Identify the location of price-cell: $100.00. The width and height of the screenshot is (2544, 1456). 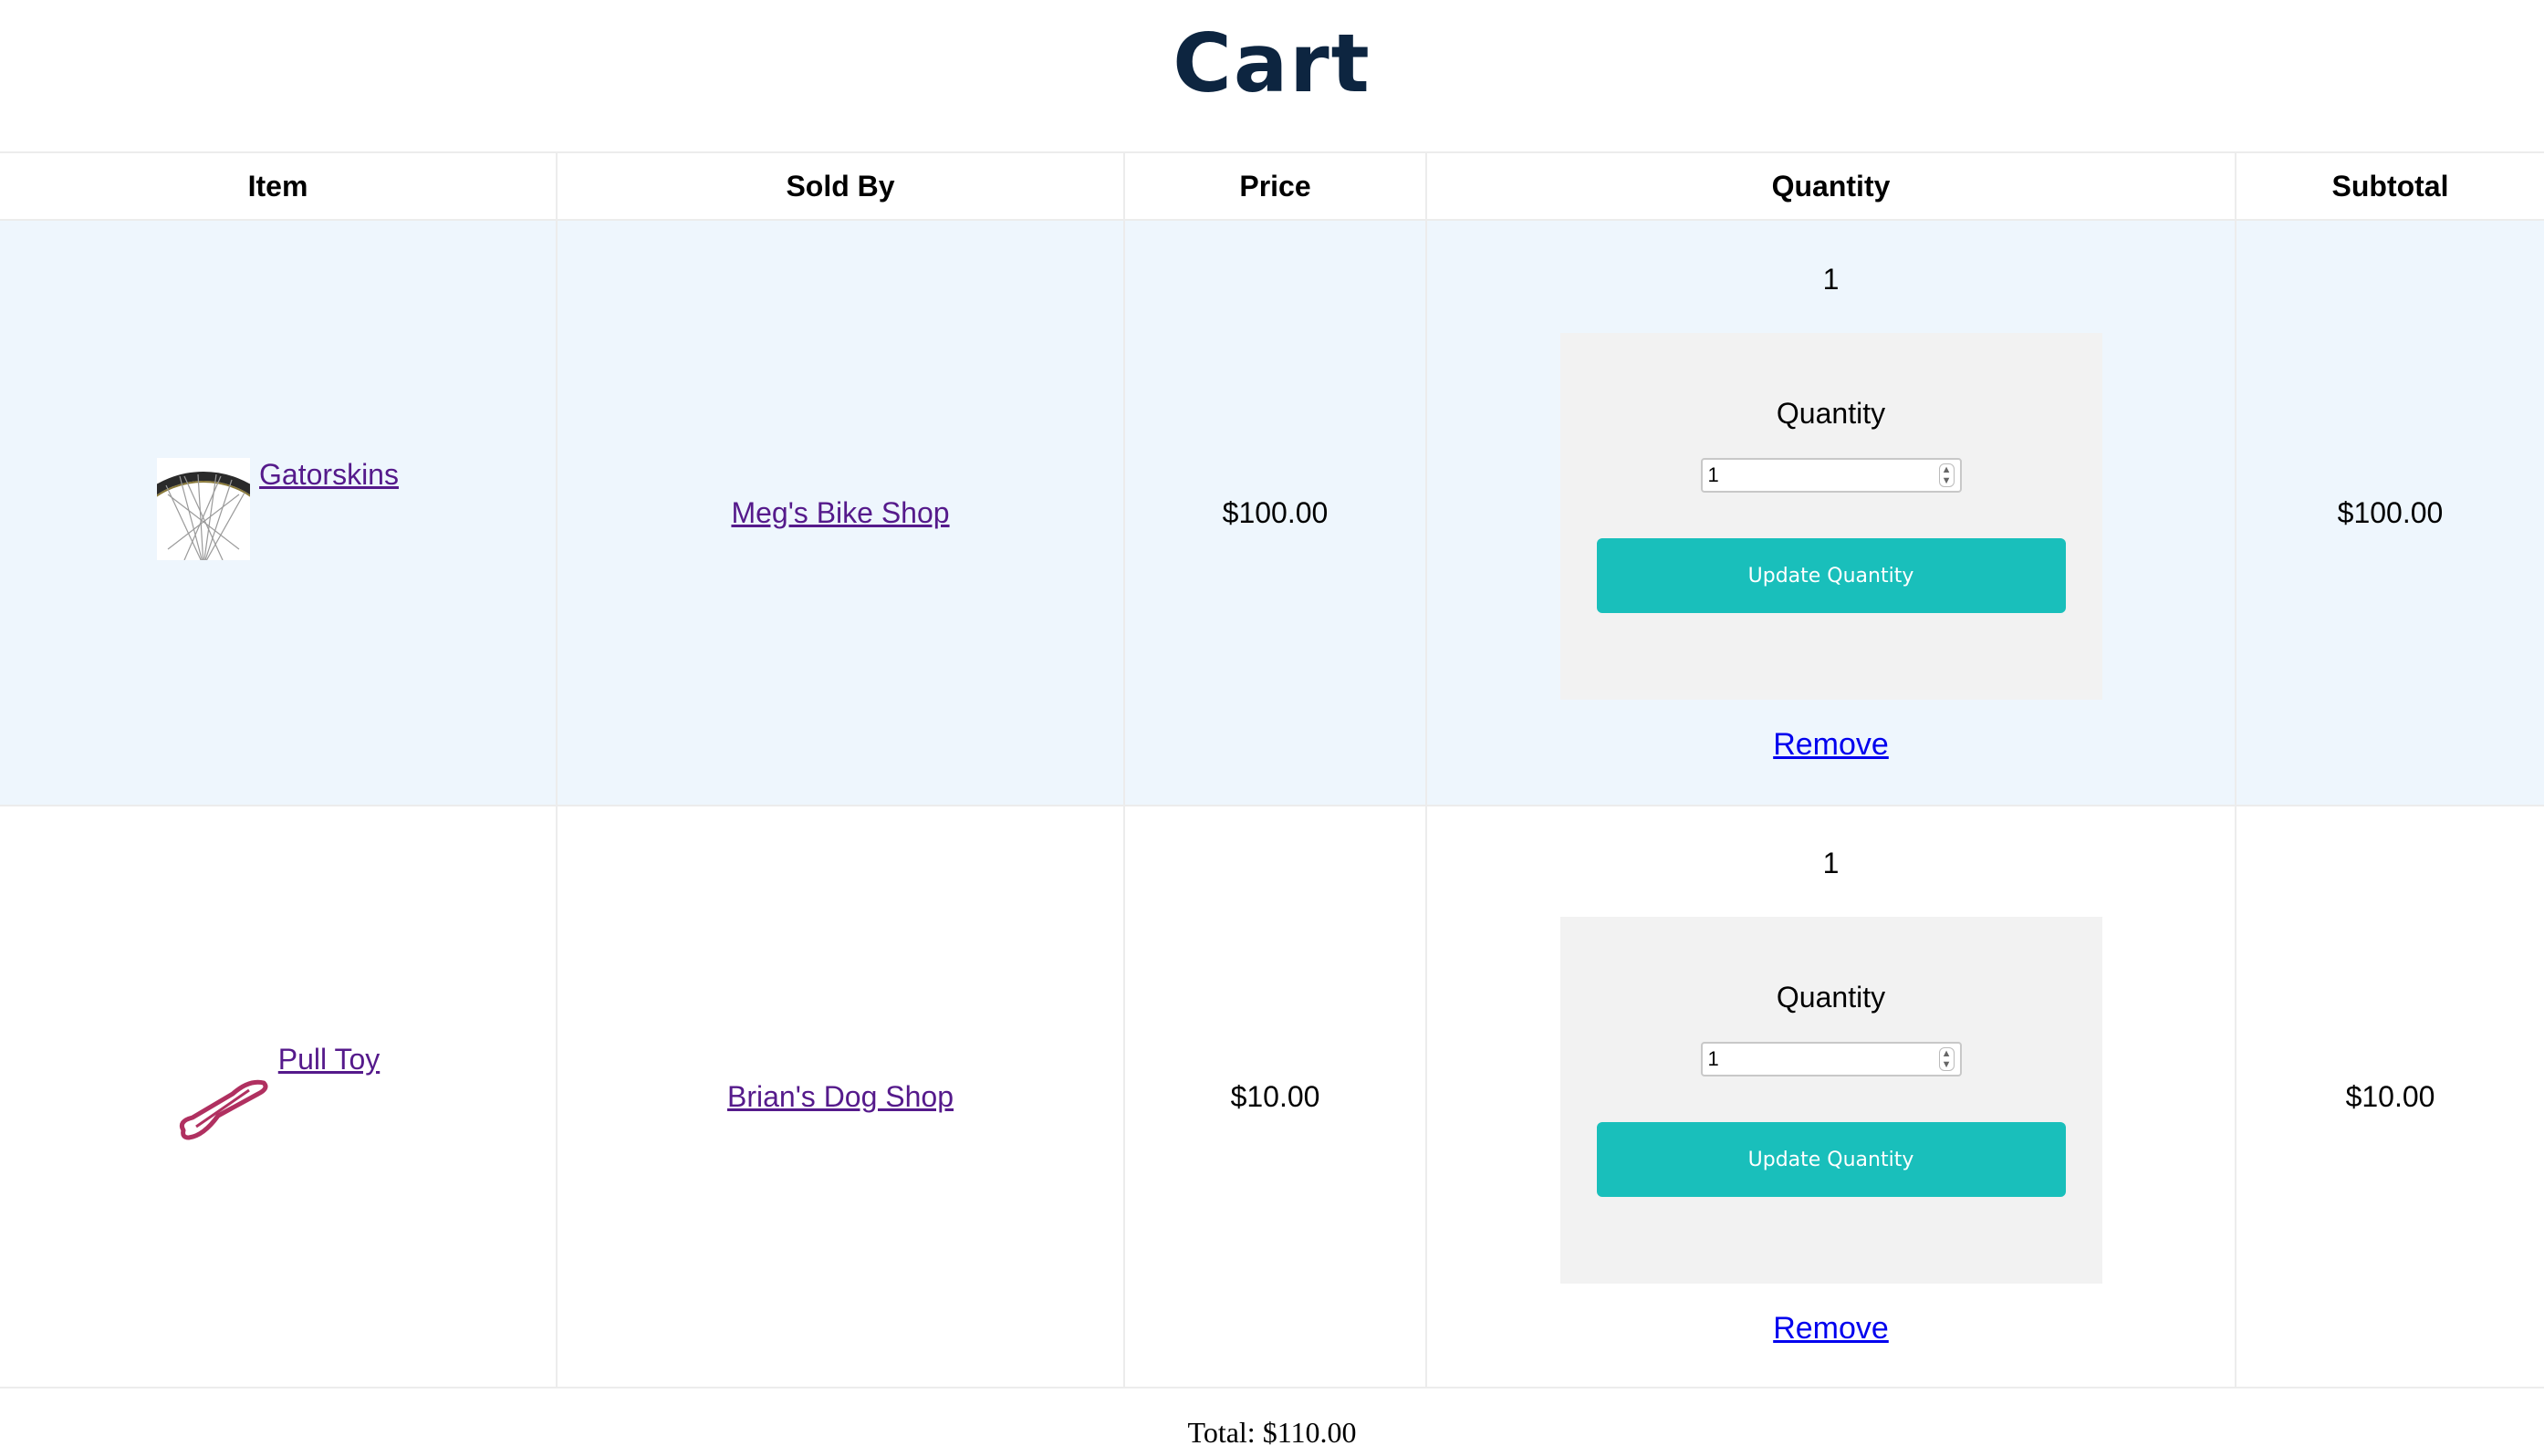
(1275, 513).